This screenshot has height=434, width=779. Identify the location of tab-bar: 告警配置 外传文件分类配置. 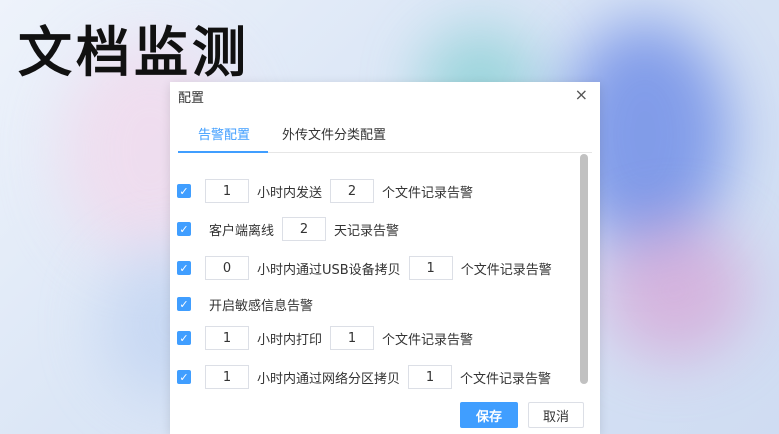
(385, 133).